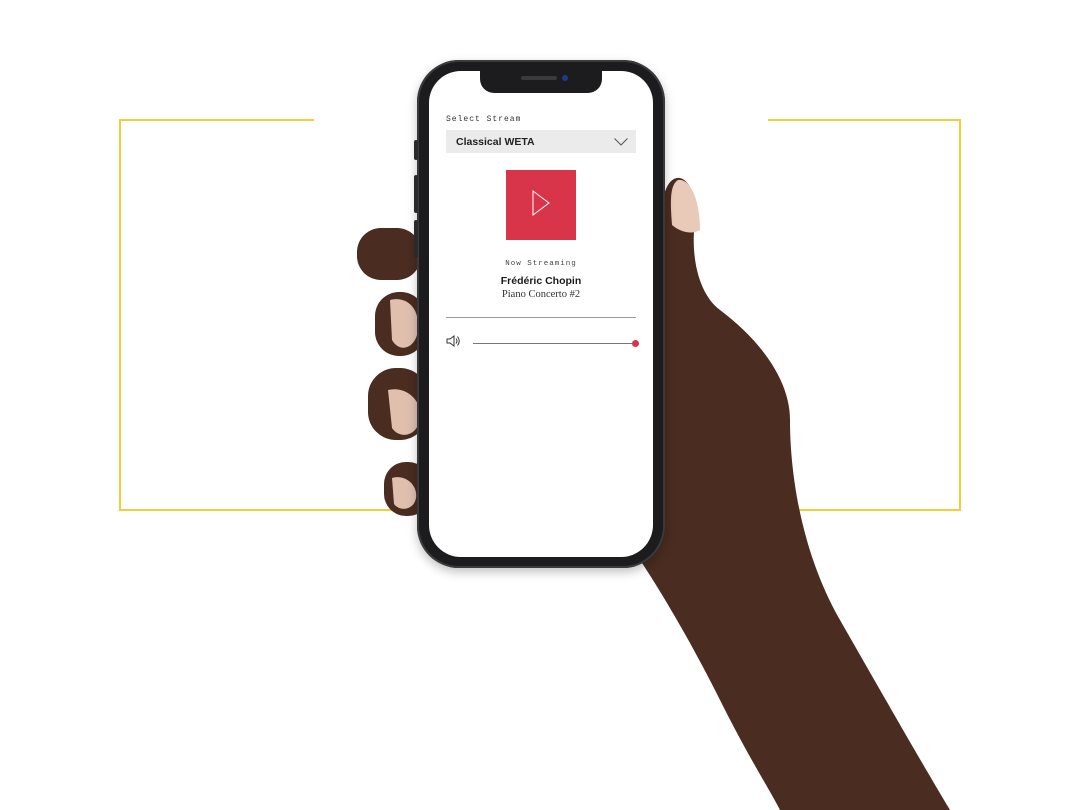 The width and height of the screenshot is (1080, 810). What do you see at coordinates (416, 150) in the screenshot?
I see `phone-mute-switch` at bounding box center [416, 150].